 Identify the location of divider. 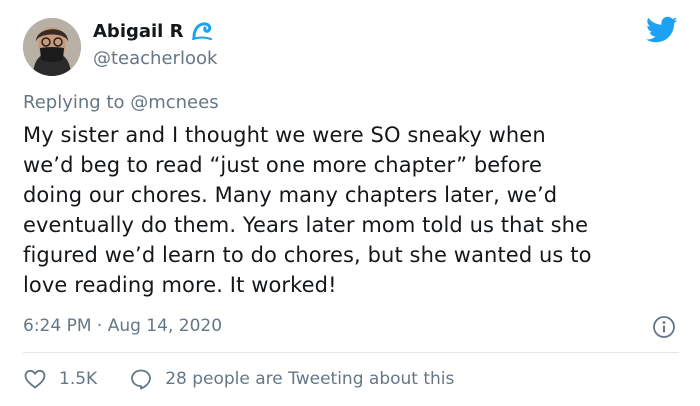
(351, 352).